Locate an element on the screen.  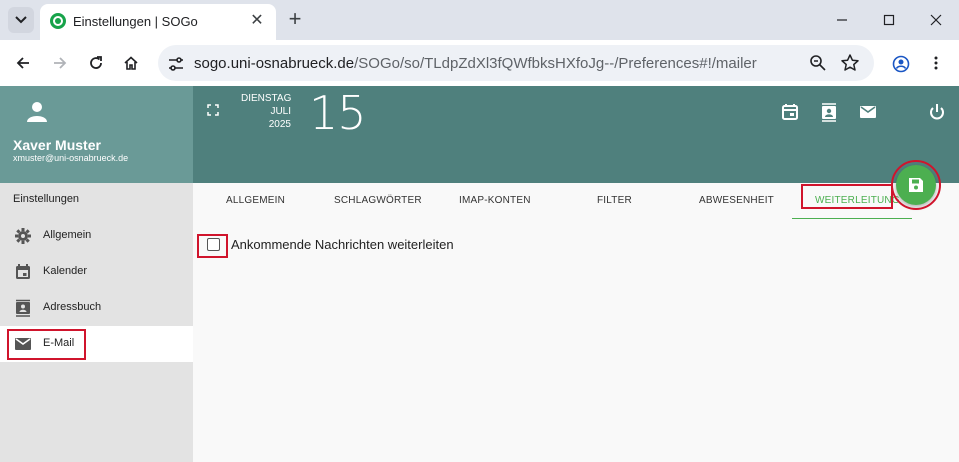
tab-filter: FILTER is located at coordinates (614, 200).